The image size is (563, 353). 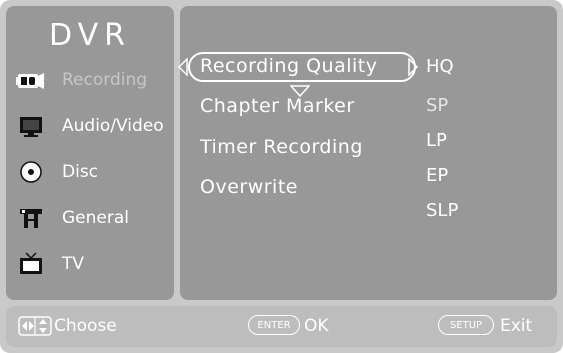 I want to click on sidebar-item-label: Disc, so click(x=80, y=172).